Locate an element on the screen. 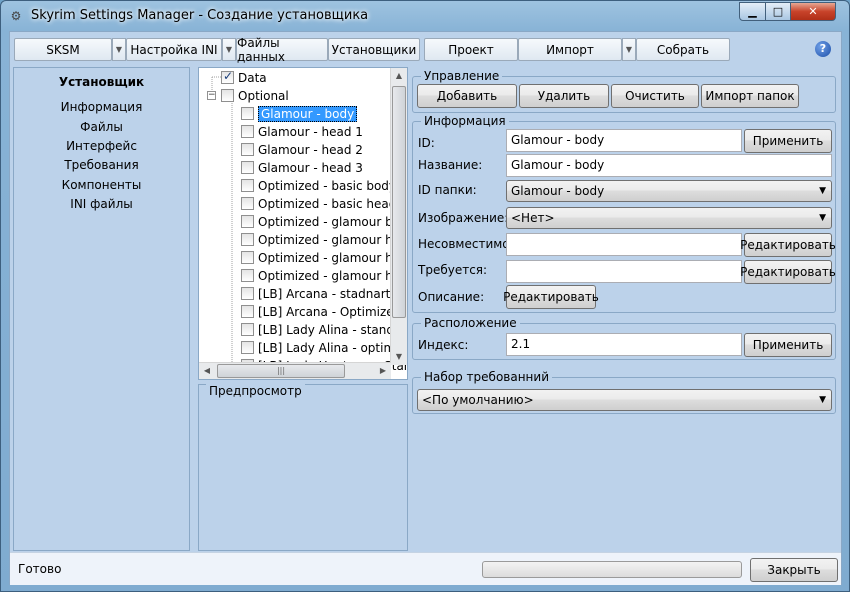 The image size is (850, 592). scroll-up-icon: ▲ is located at coordinates (399, 76).